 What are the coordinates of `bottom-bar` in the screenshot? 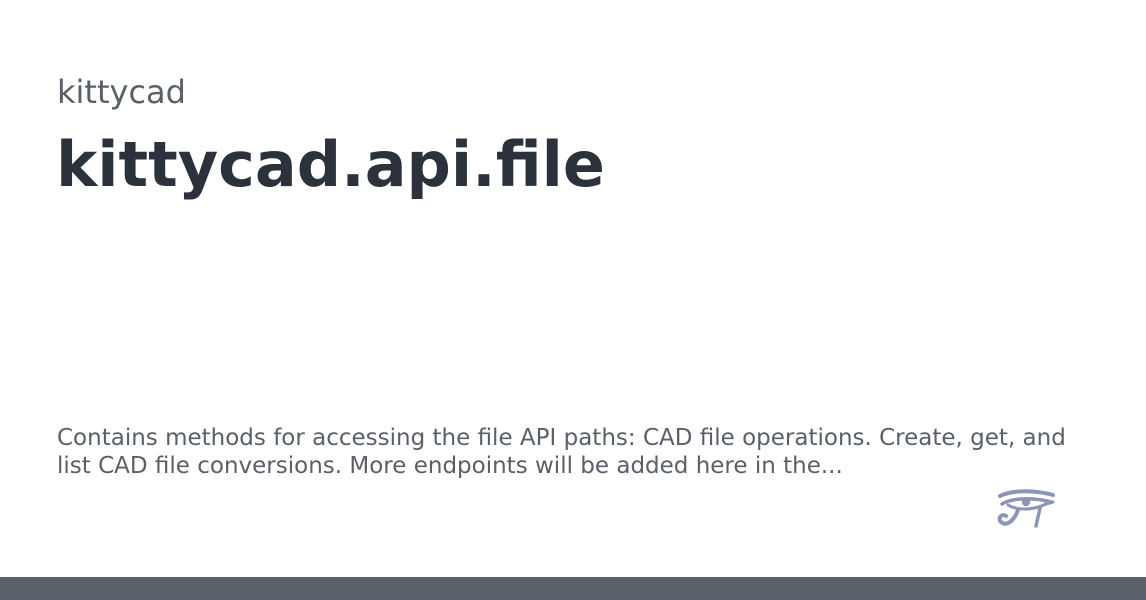 It's located at (573, 588).